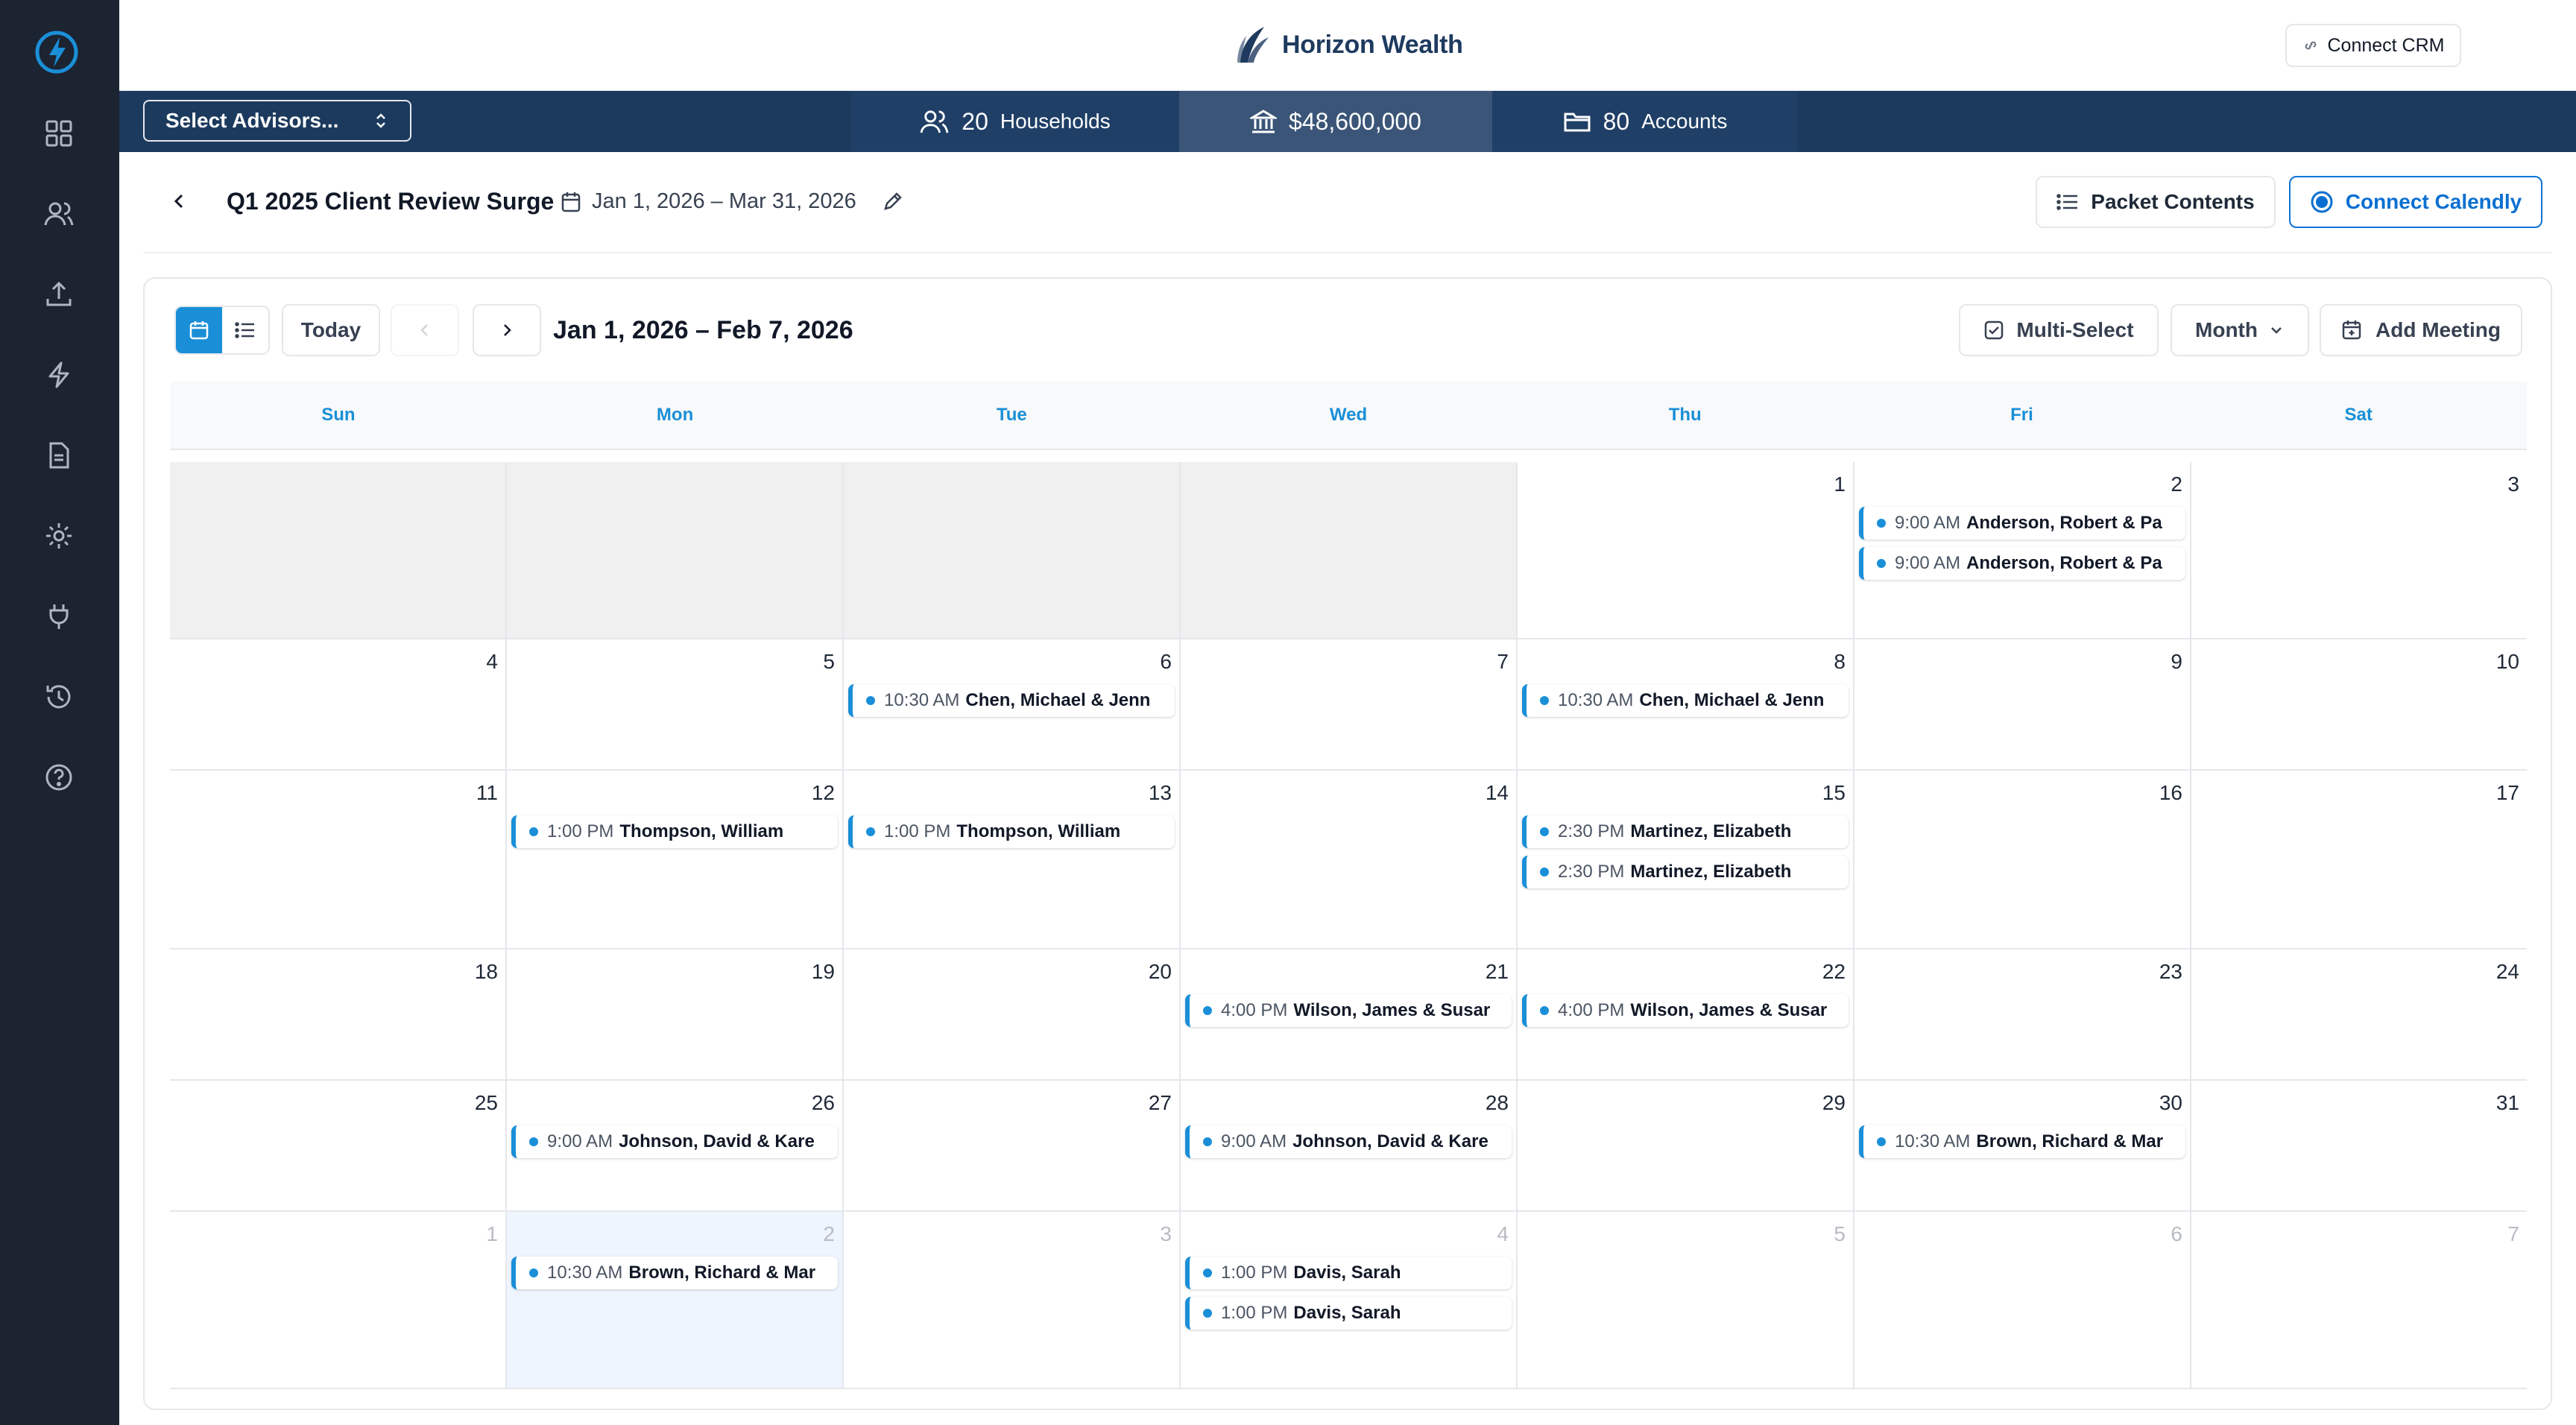  I want to click on day-cell: 14, so click(1347, 860).